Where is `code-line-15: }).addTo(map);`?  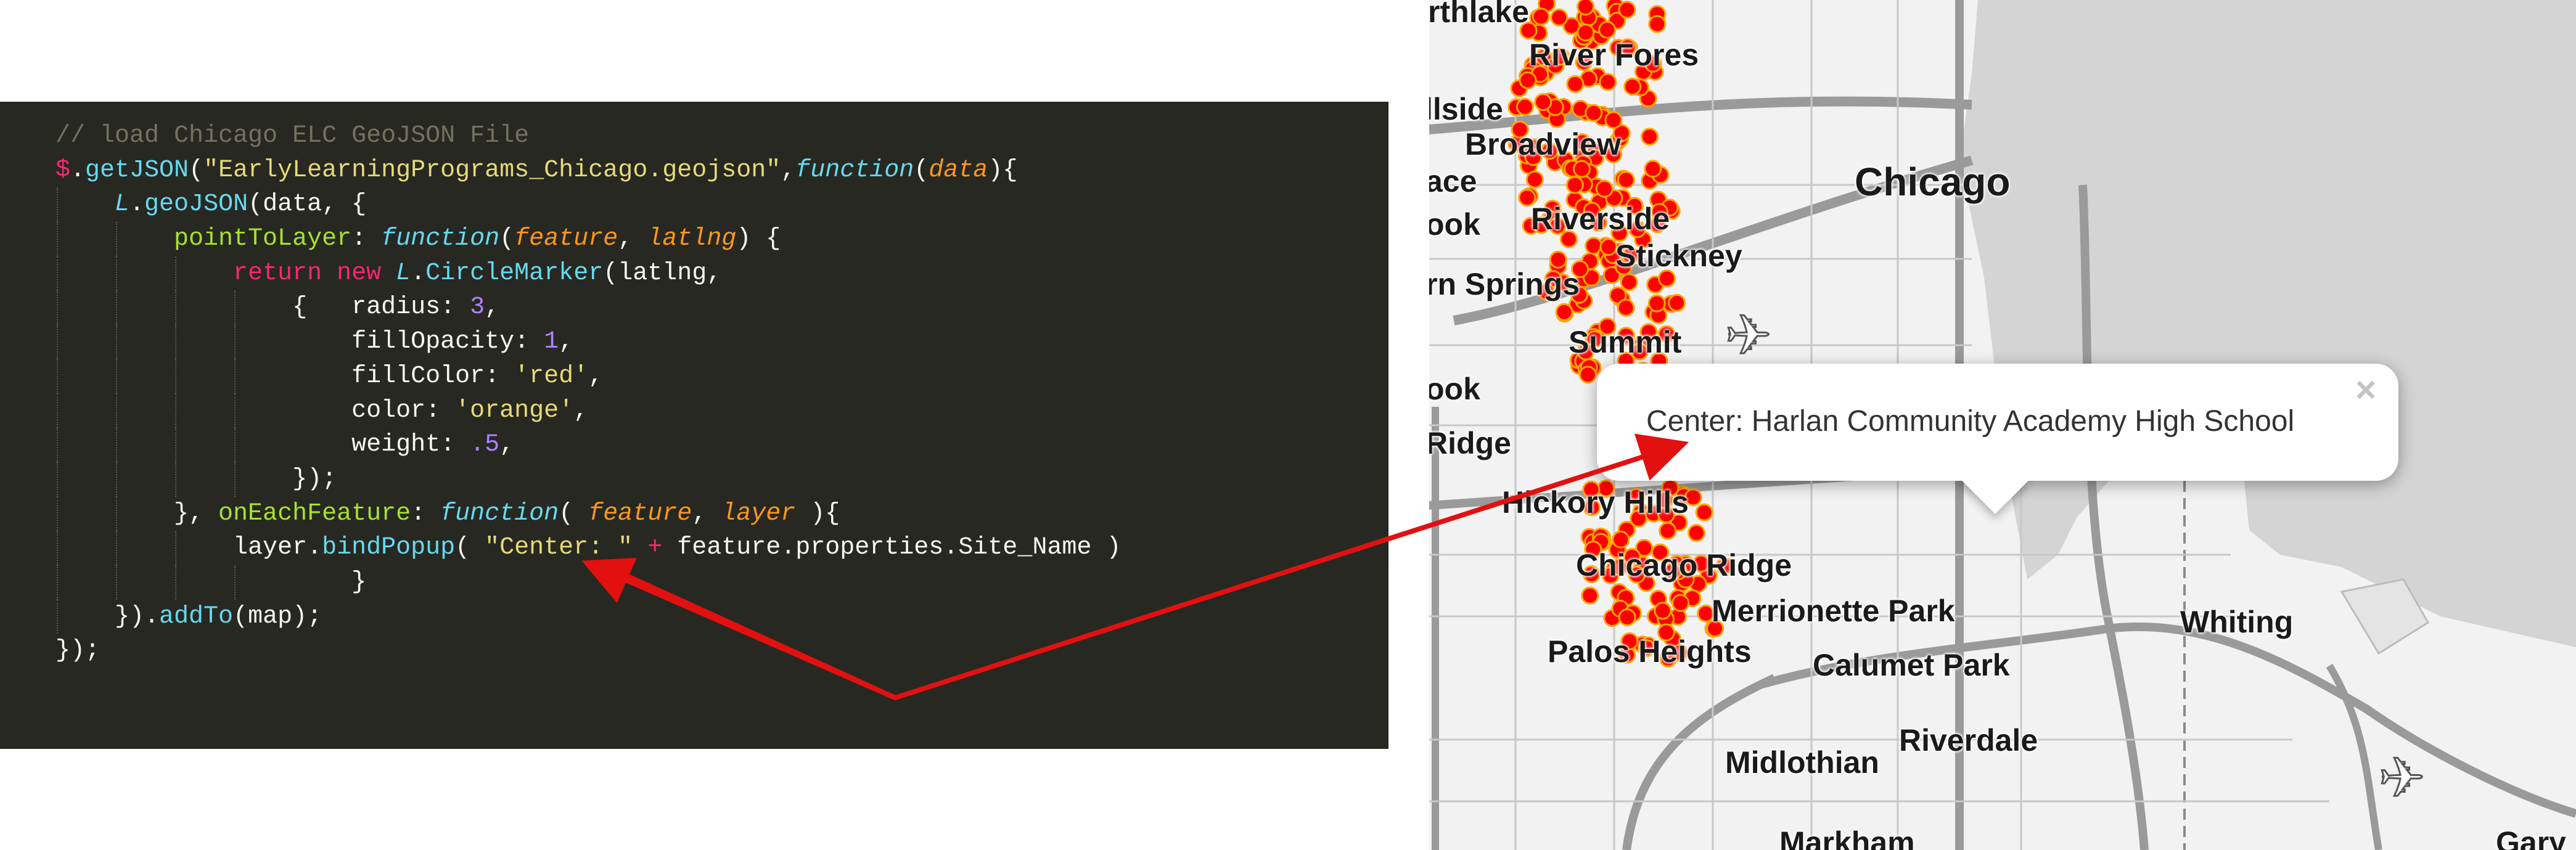 code-line-15: }).addTo(map); is located at coordinates (722, 616).